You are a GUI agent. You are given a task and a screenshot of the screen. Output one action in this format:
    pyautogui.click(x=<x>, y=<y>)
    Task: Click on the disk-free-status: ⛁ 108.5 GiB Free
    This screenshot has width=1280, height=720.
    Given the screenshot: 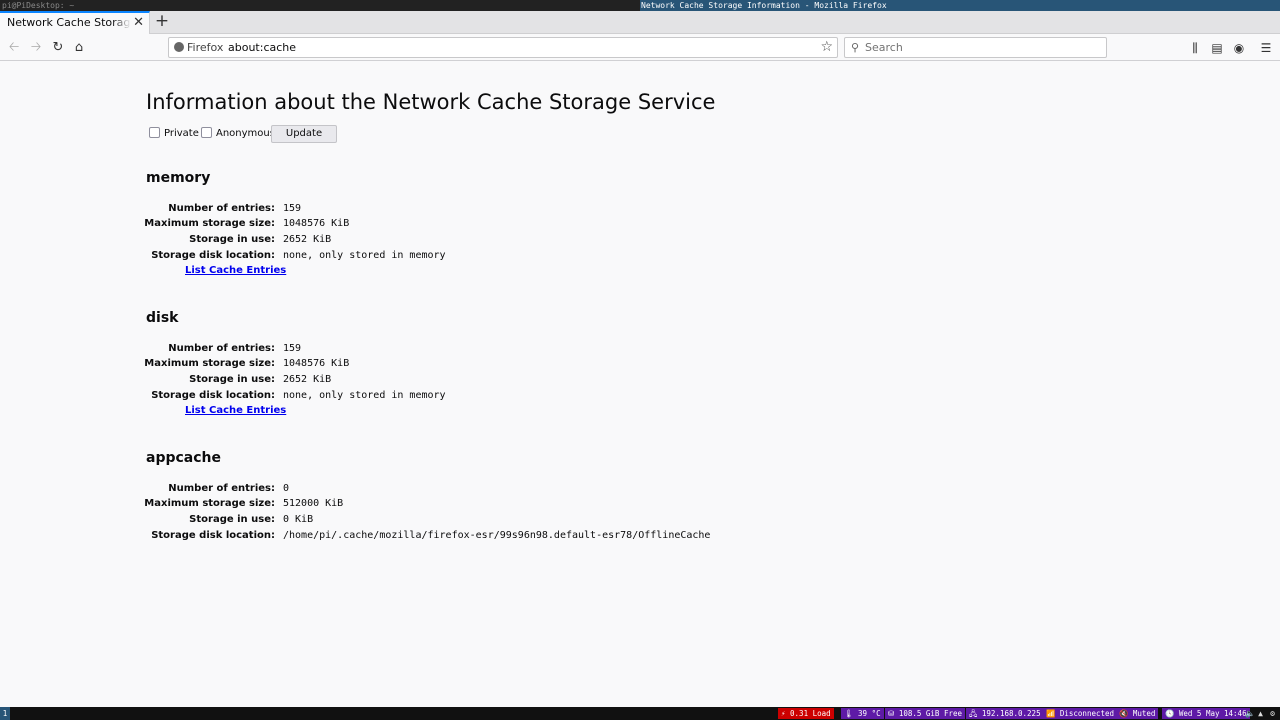 What is the action you would take?
    pyautogui.click(x=925, y=713)
    